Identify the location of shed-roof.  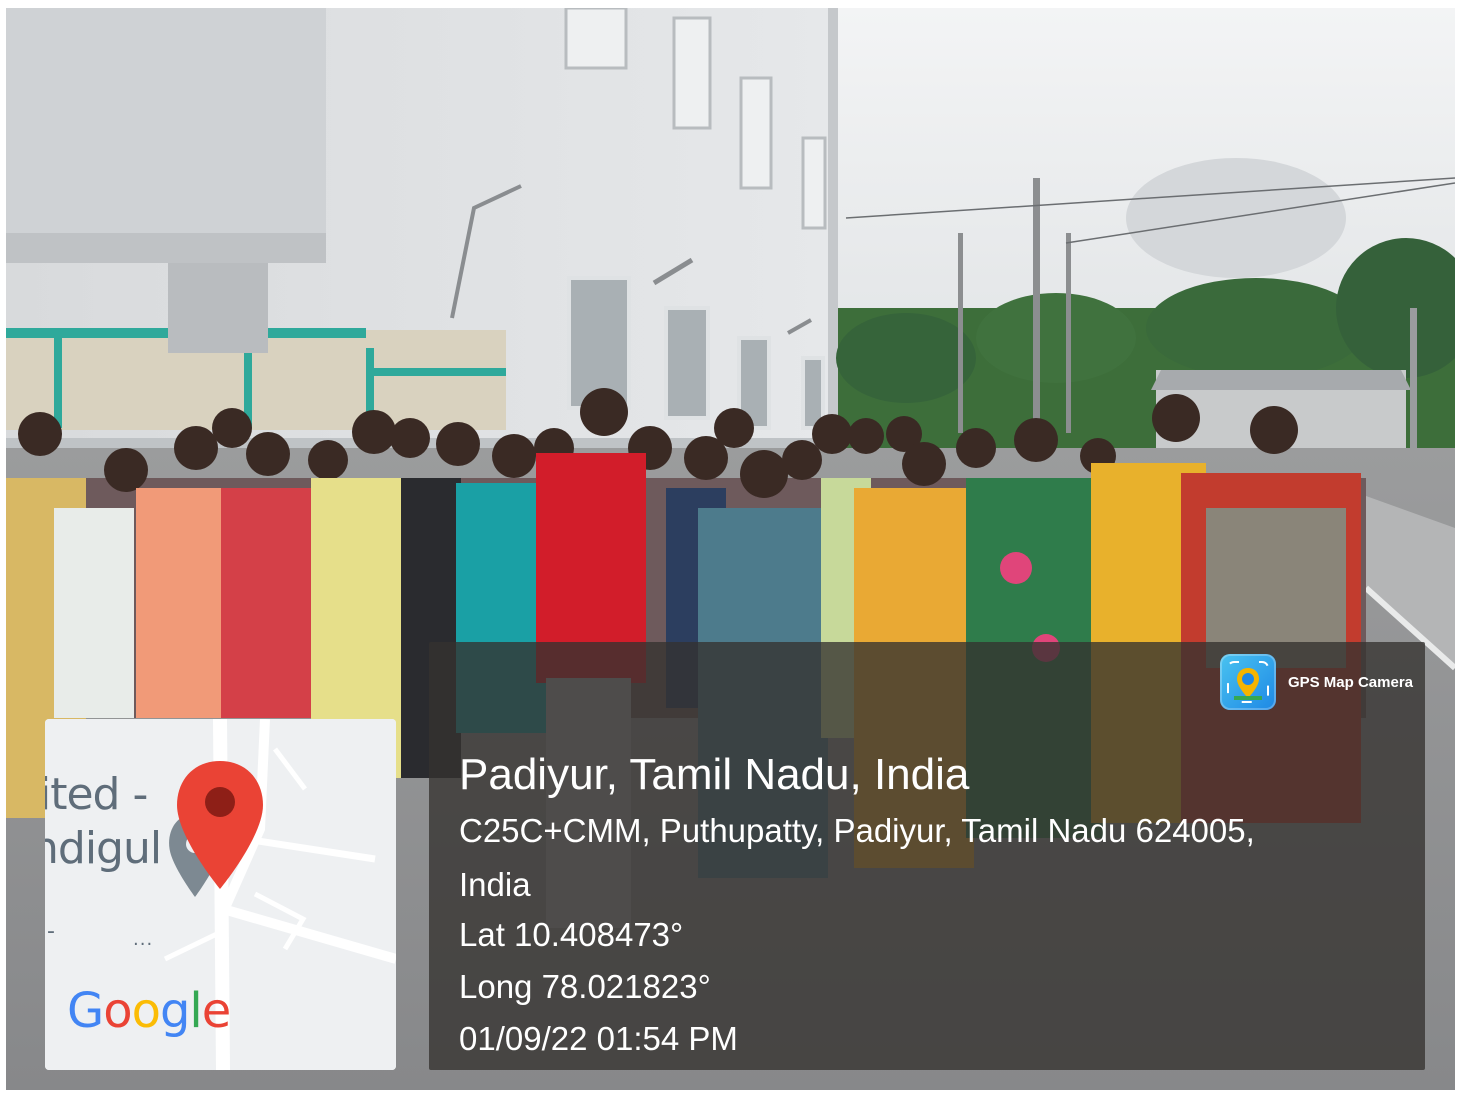
(1281, 380).